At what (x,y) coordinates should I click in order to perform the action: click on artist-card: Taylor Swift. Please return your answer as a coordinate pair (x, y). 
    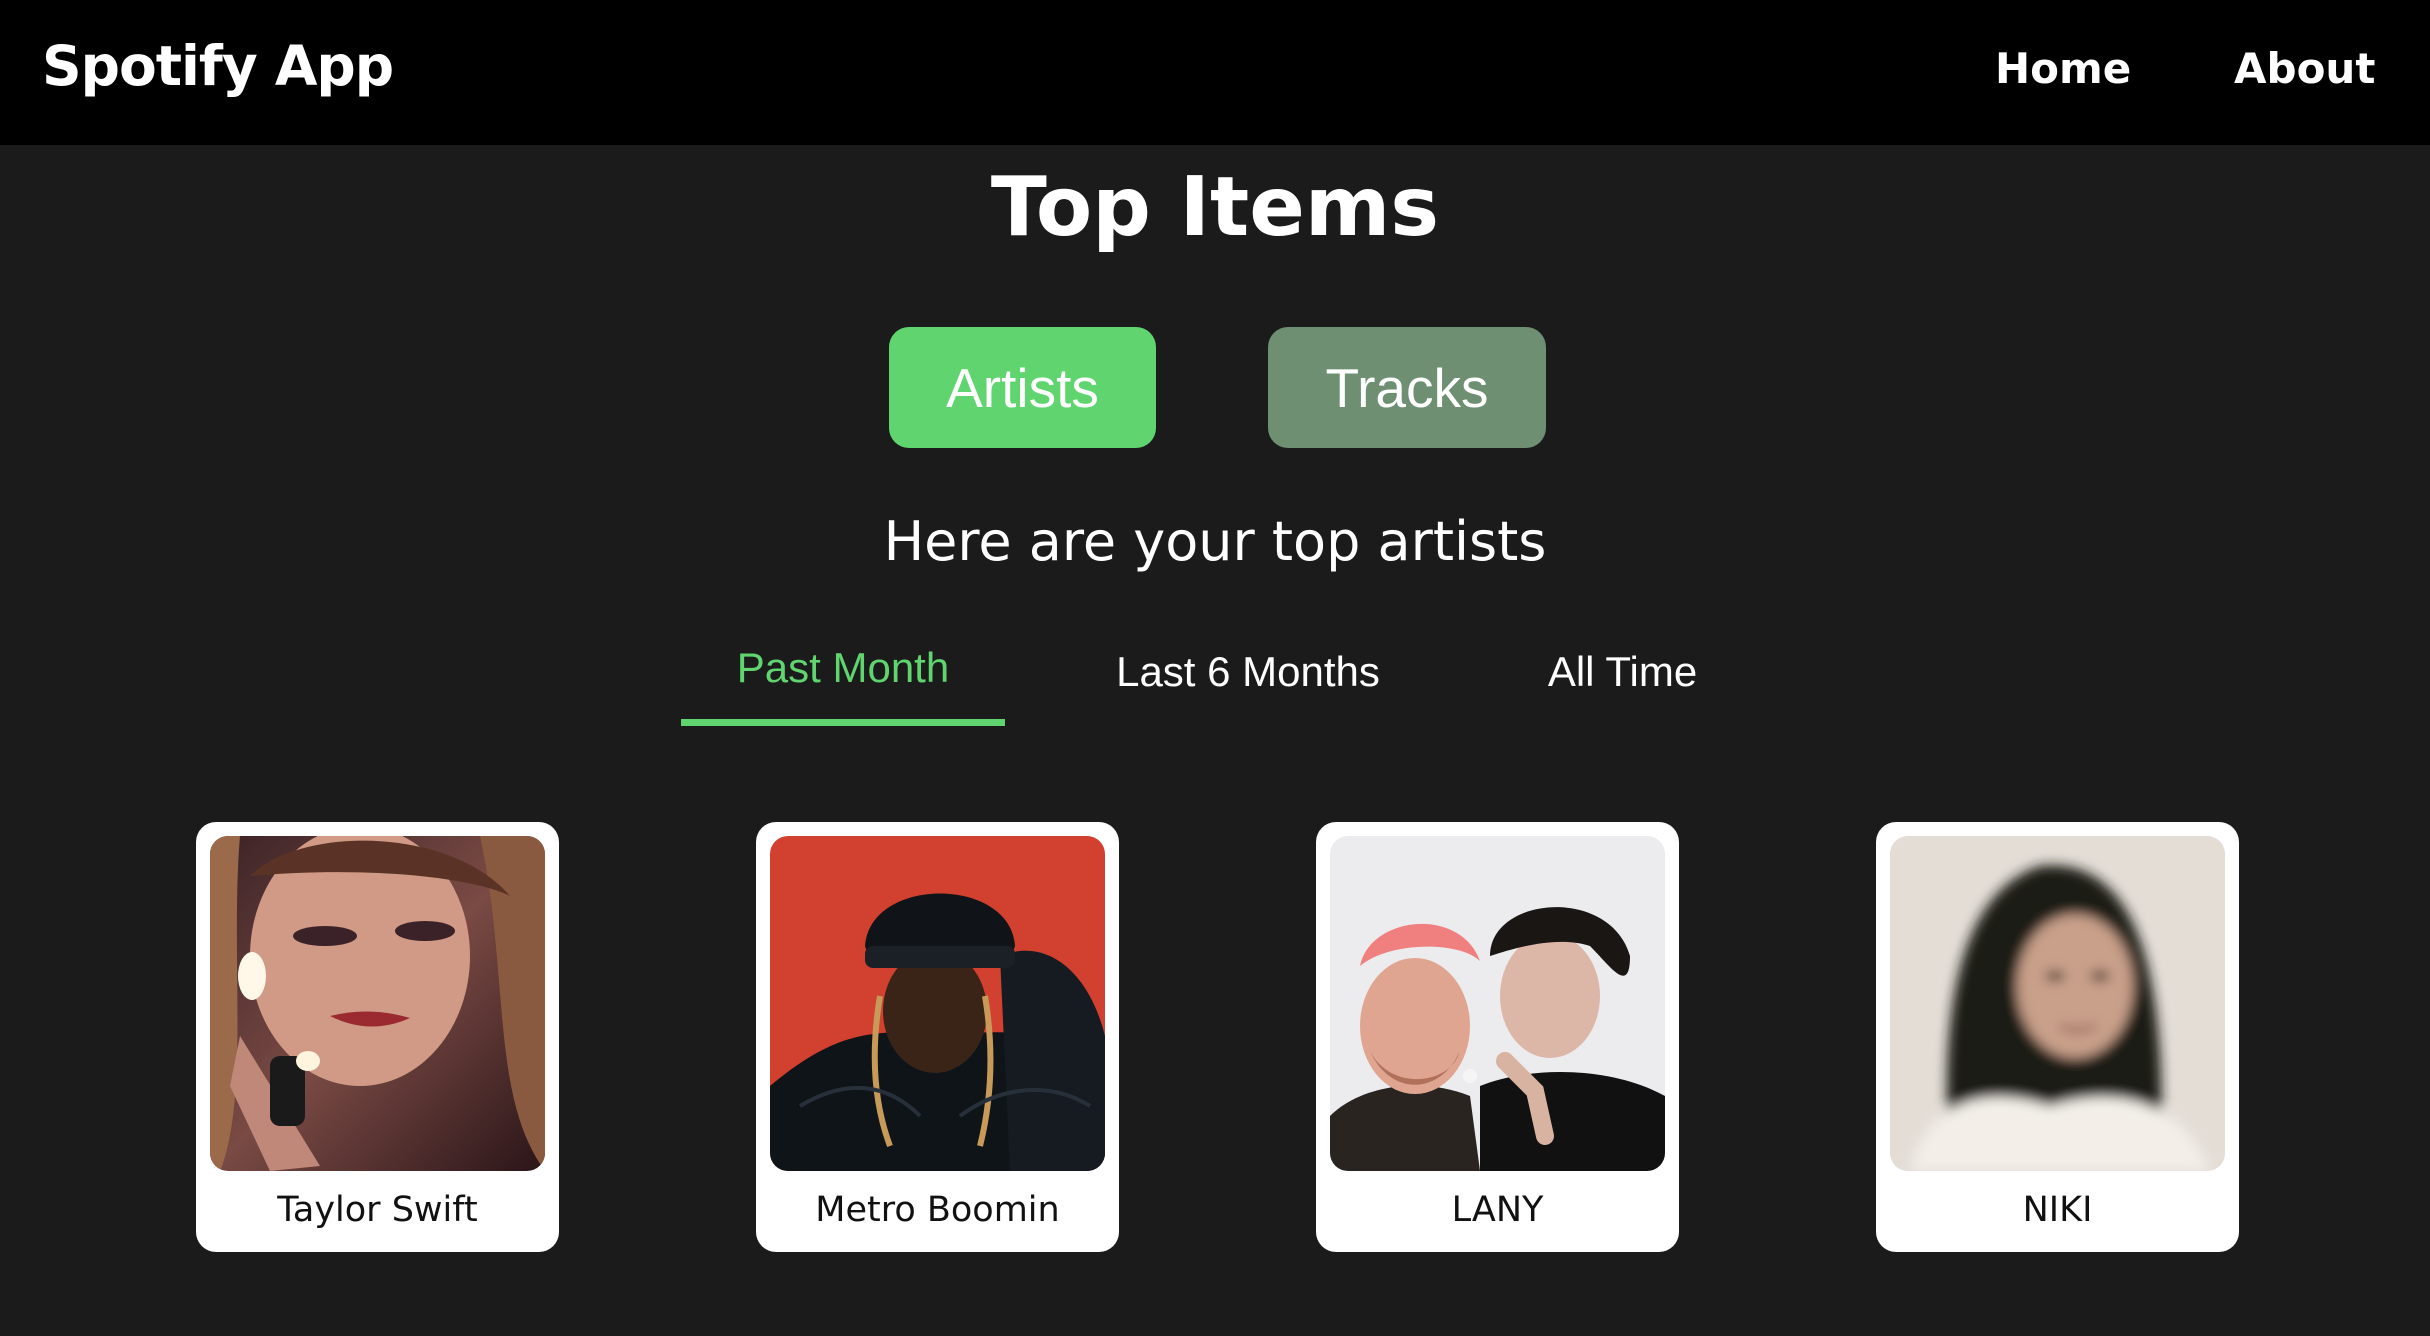
    Looking at the image, I should click on (377, 1037).